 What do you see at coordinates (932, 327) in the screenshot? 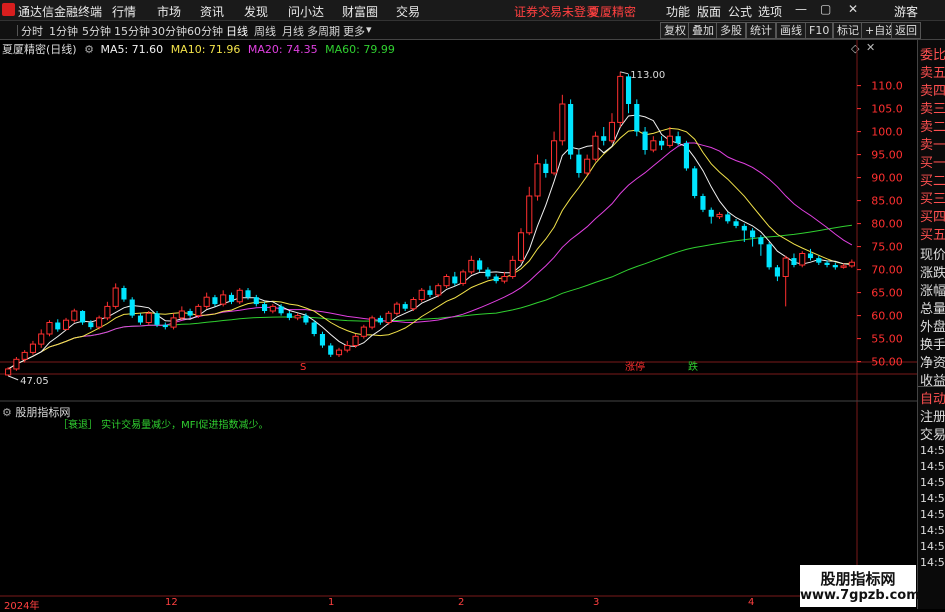
I see `rp-waipan: 外盘` at bounding box center [932, 327].